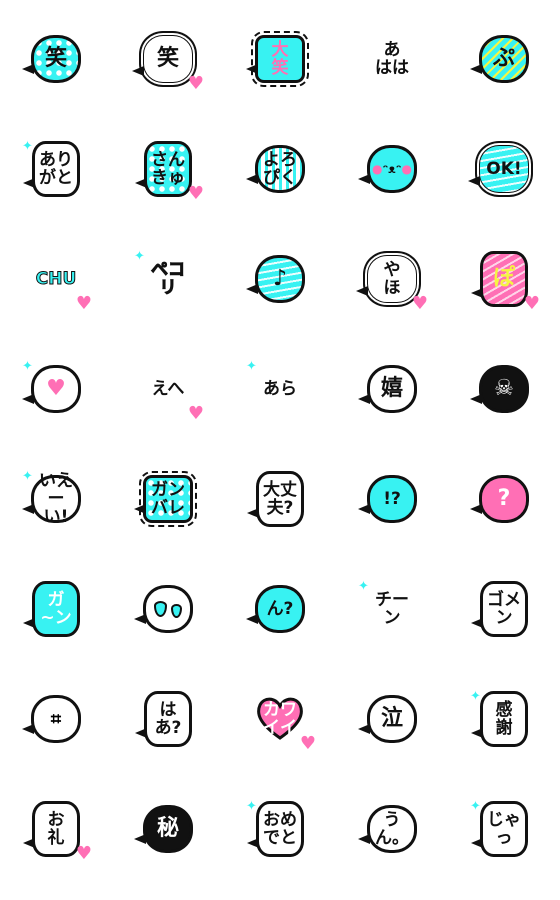  What do you see at coordinates (499, 279) in the screenshot?
I see `speech-bubble: ぽ` at bounding box center [499, 279].